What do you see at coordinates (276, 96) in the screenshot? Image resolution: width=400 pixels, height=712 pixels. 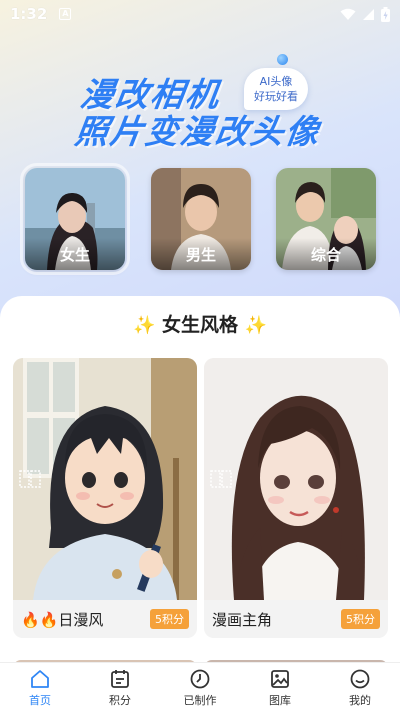 I see `bubble-line2: 好玩好看` at bounding box center [276, 96].